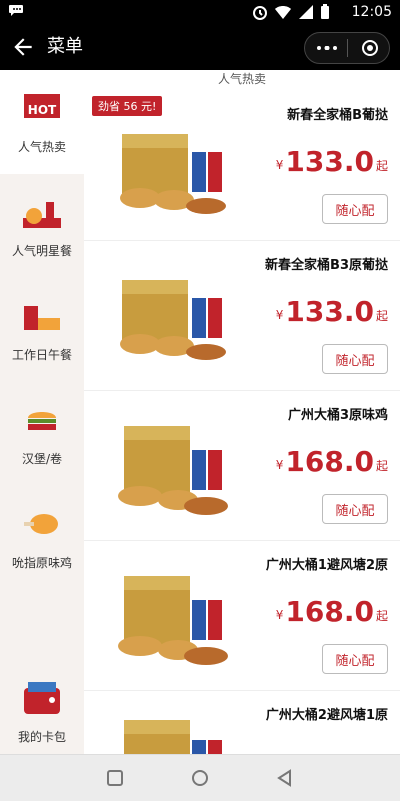 This screenshot has height=801, width=400. I want to click on miniapp-capsule, so click(347, 48).